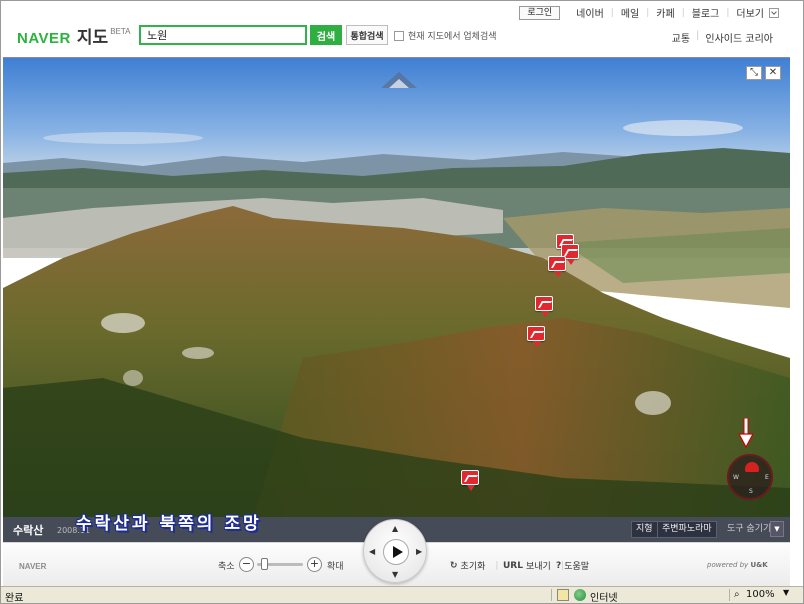 The image size is (804, 604). Describe the element at coordinates (74, 35) in the screenshot. I see `naver-map-logo: NAVER 지도 BETA` at that location.